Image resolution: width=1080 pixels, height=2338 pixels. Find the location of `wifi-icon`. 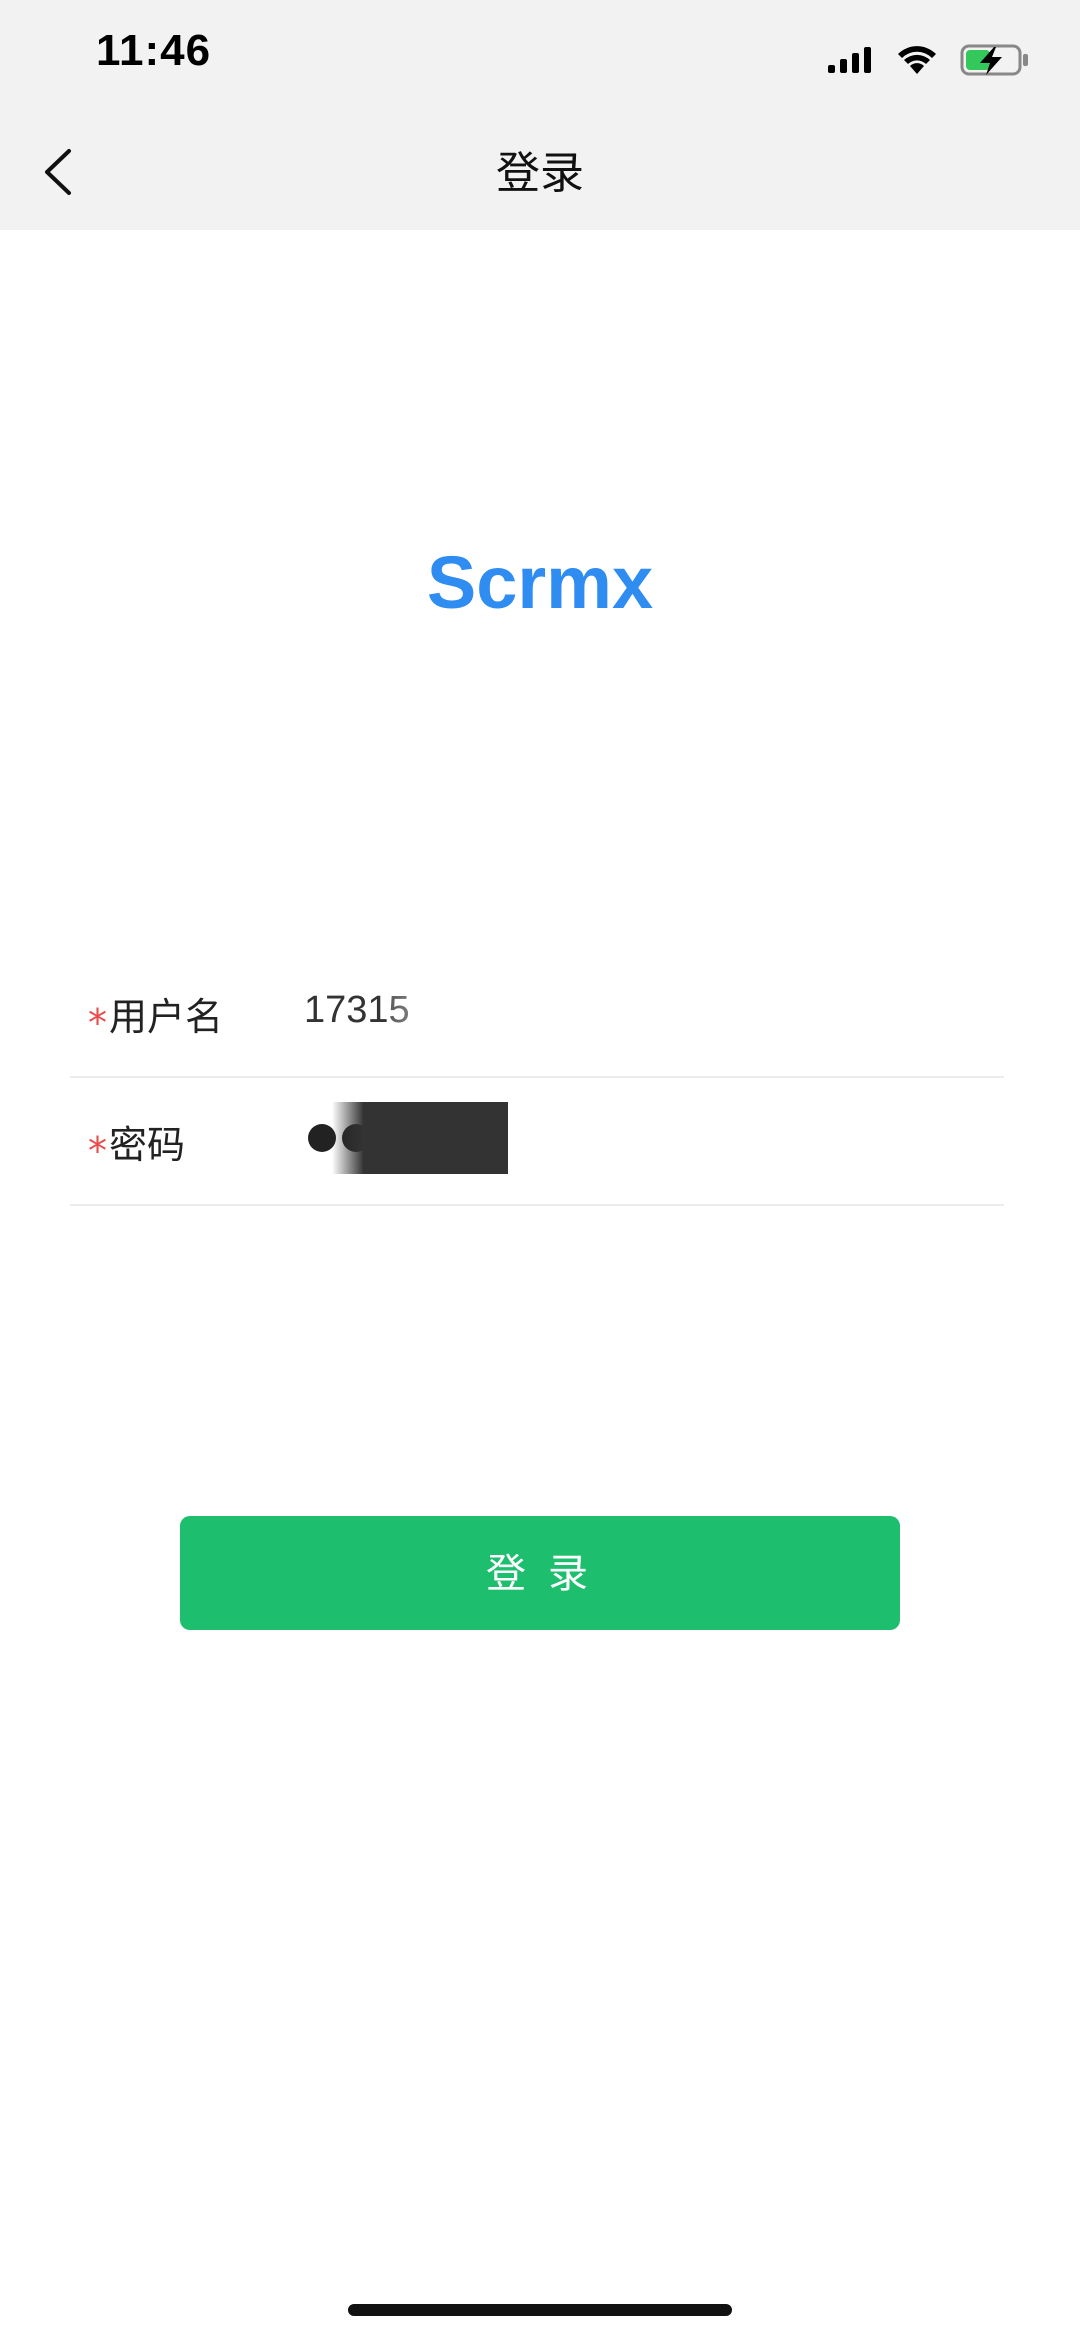

wifi-icon is located at coordinates (917, 60).